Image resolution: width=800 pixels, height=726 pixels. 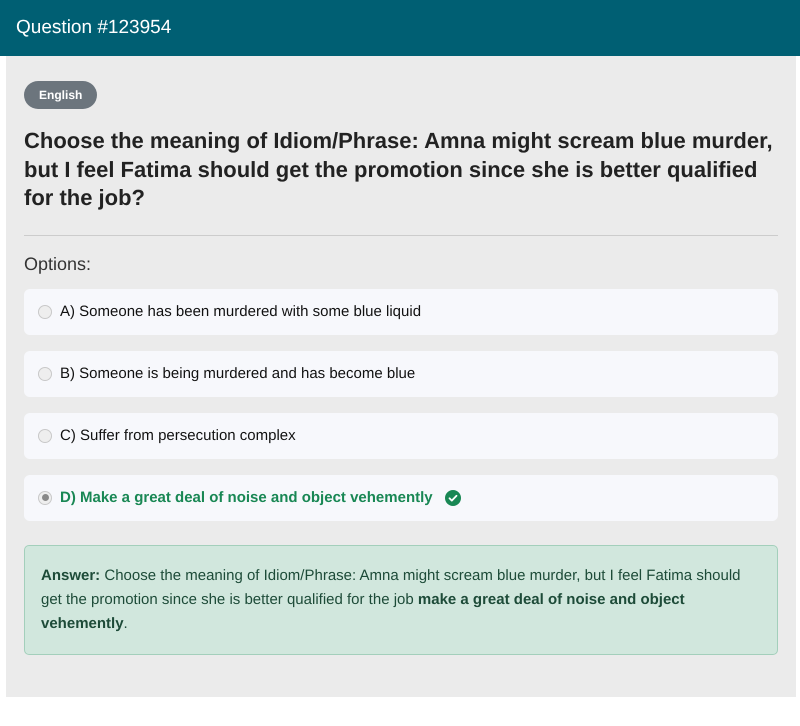 I want to click on language-badge: English, so click(x=61, y=95).